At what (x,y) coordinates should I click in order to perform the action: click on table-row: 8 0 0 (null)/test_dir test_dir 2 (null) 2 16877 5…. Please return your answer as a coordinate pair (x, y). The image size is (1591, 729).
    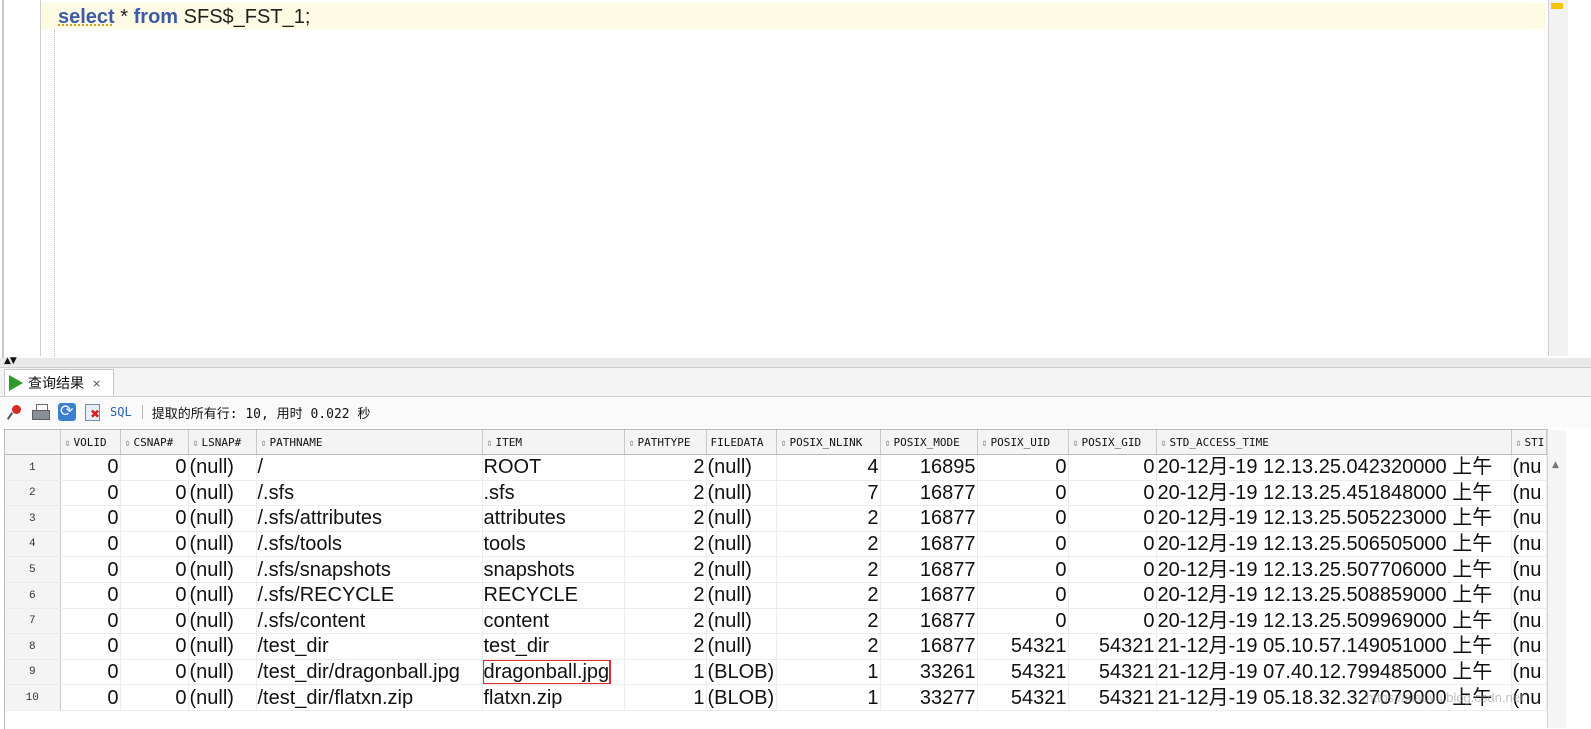
    Looking at the image, I should click on (776, 646).